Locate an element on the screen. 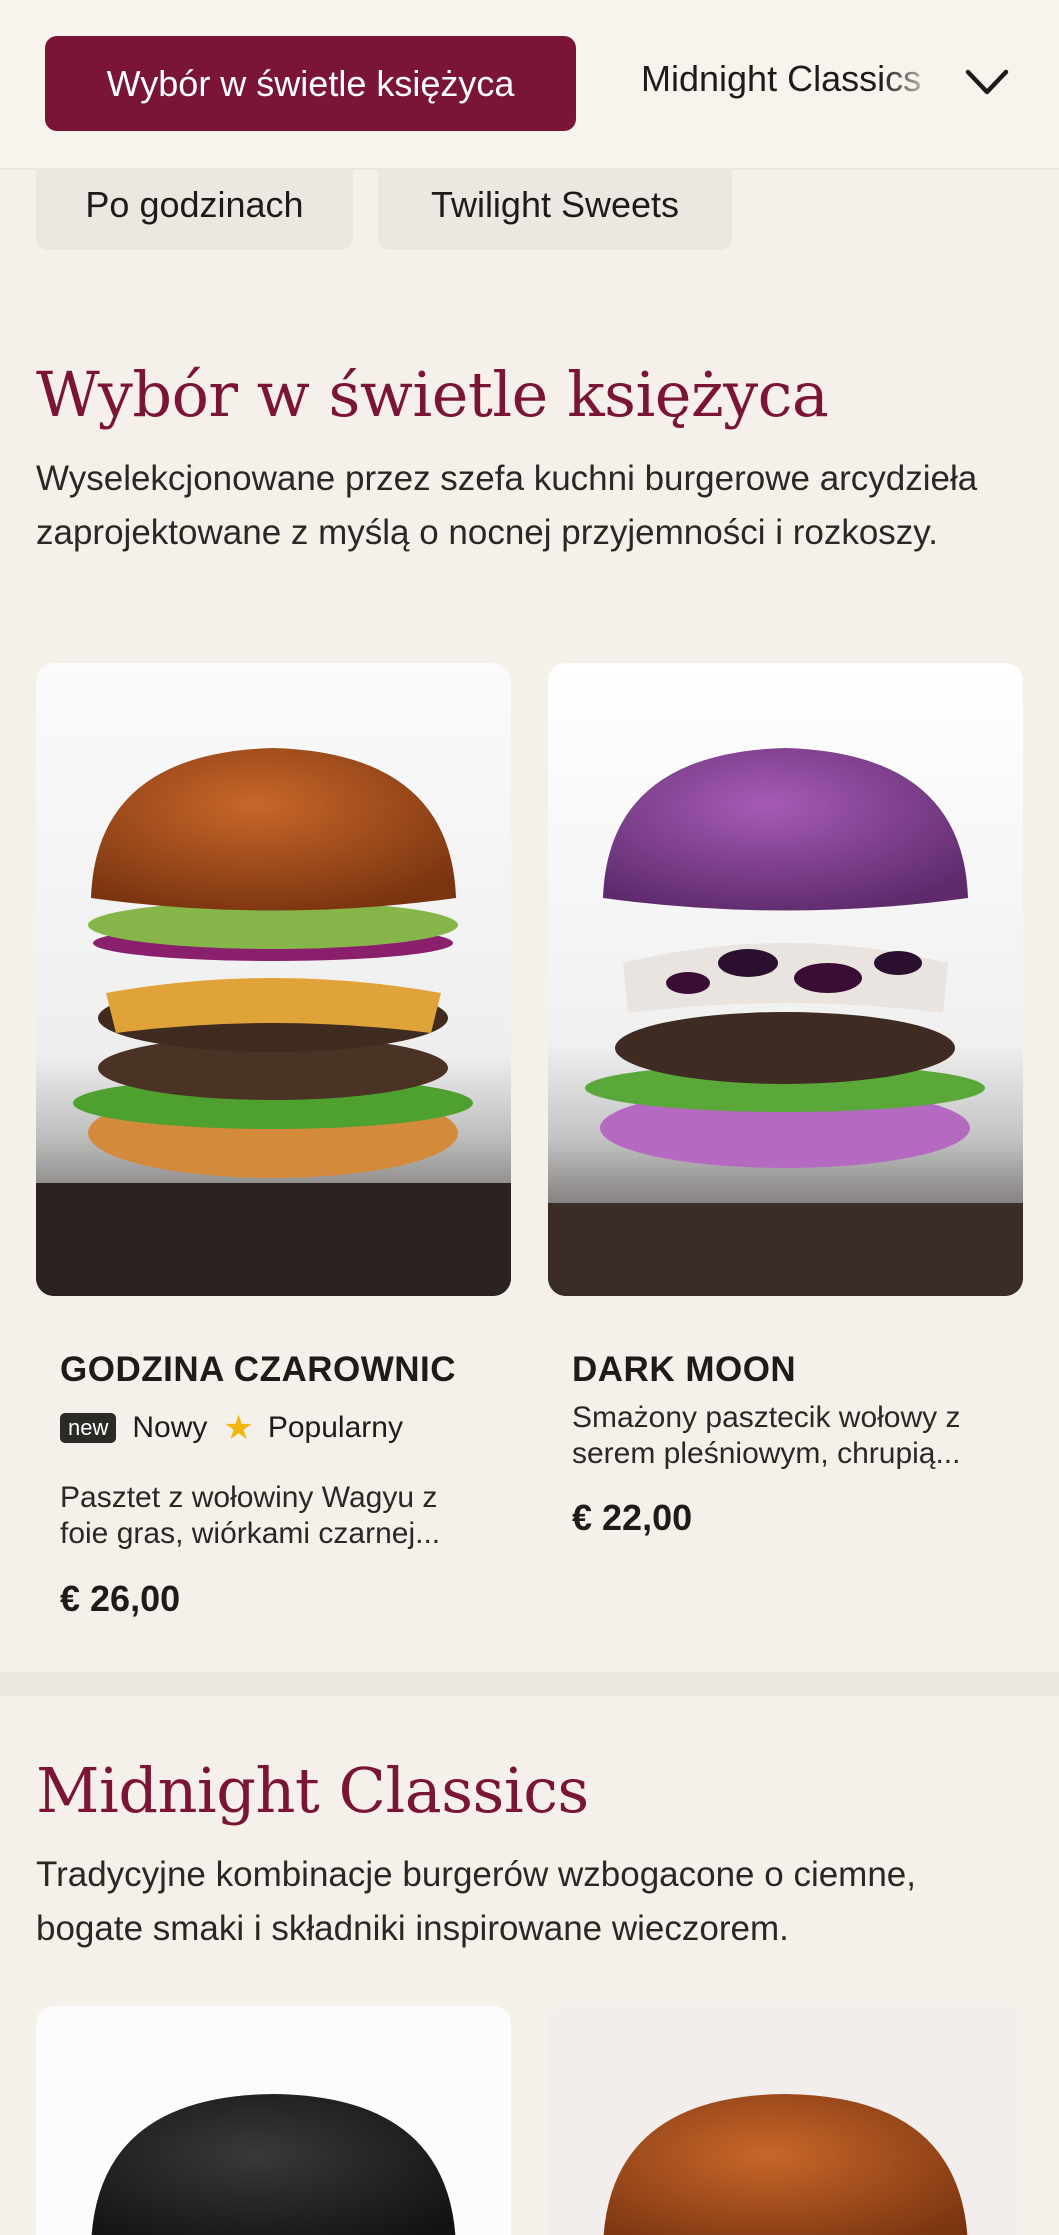 The width and height of the screenshot is (1059, 2235). category-tab-active: Wybór w świetle księżyca is located at coordinates (310, 83).